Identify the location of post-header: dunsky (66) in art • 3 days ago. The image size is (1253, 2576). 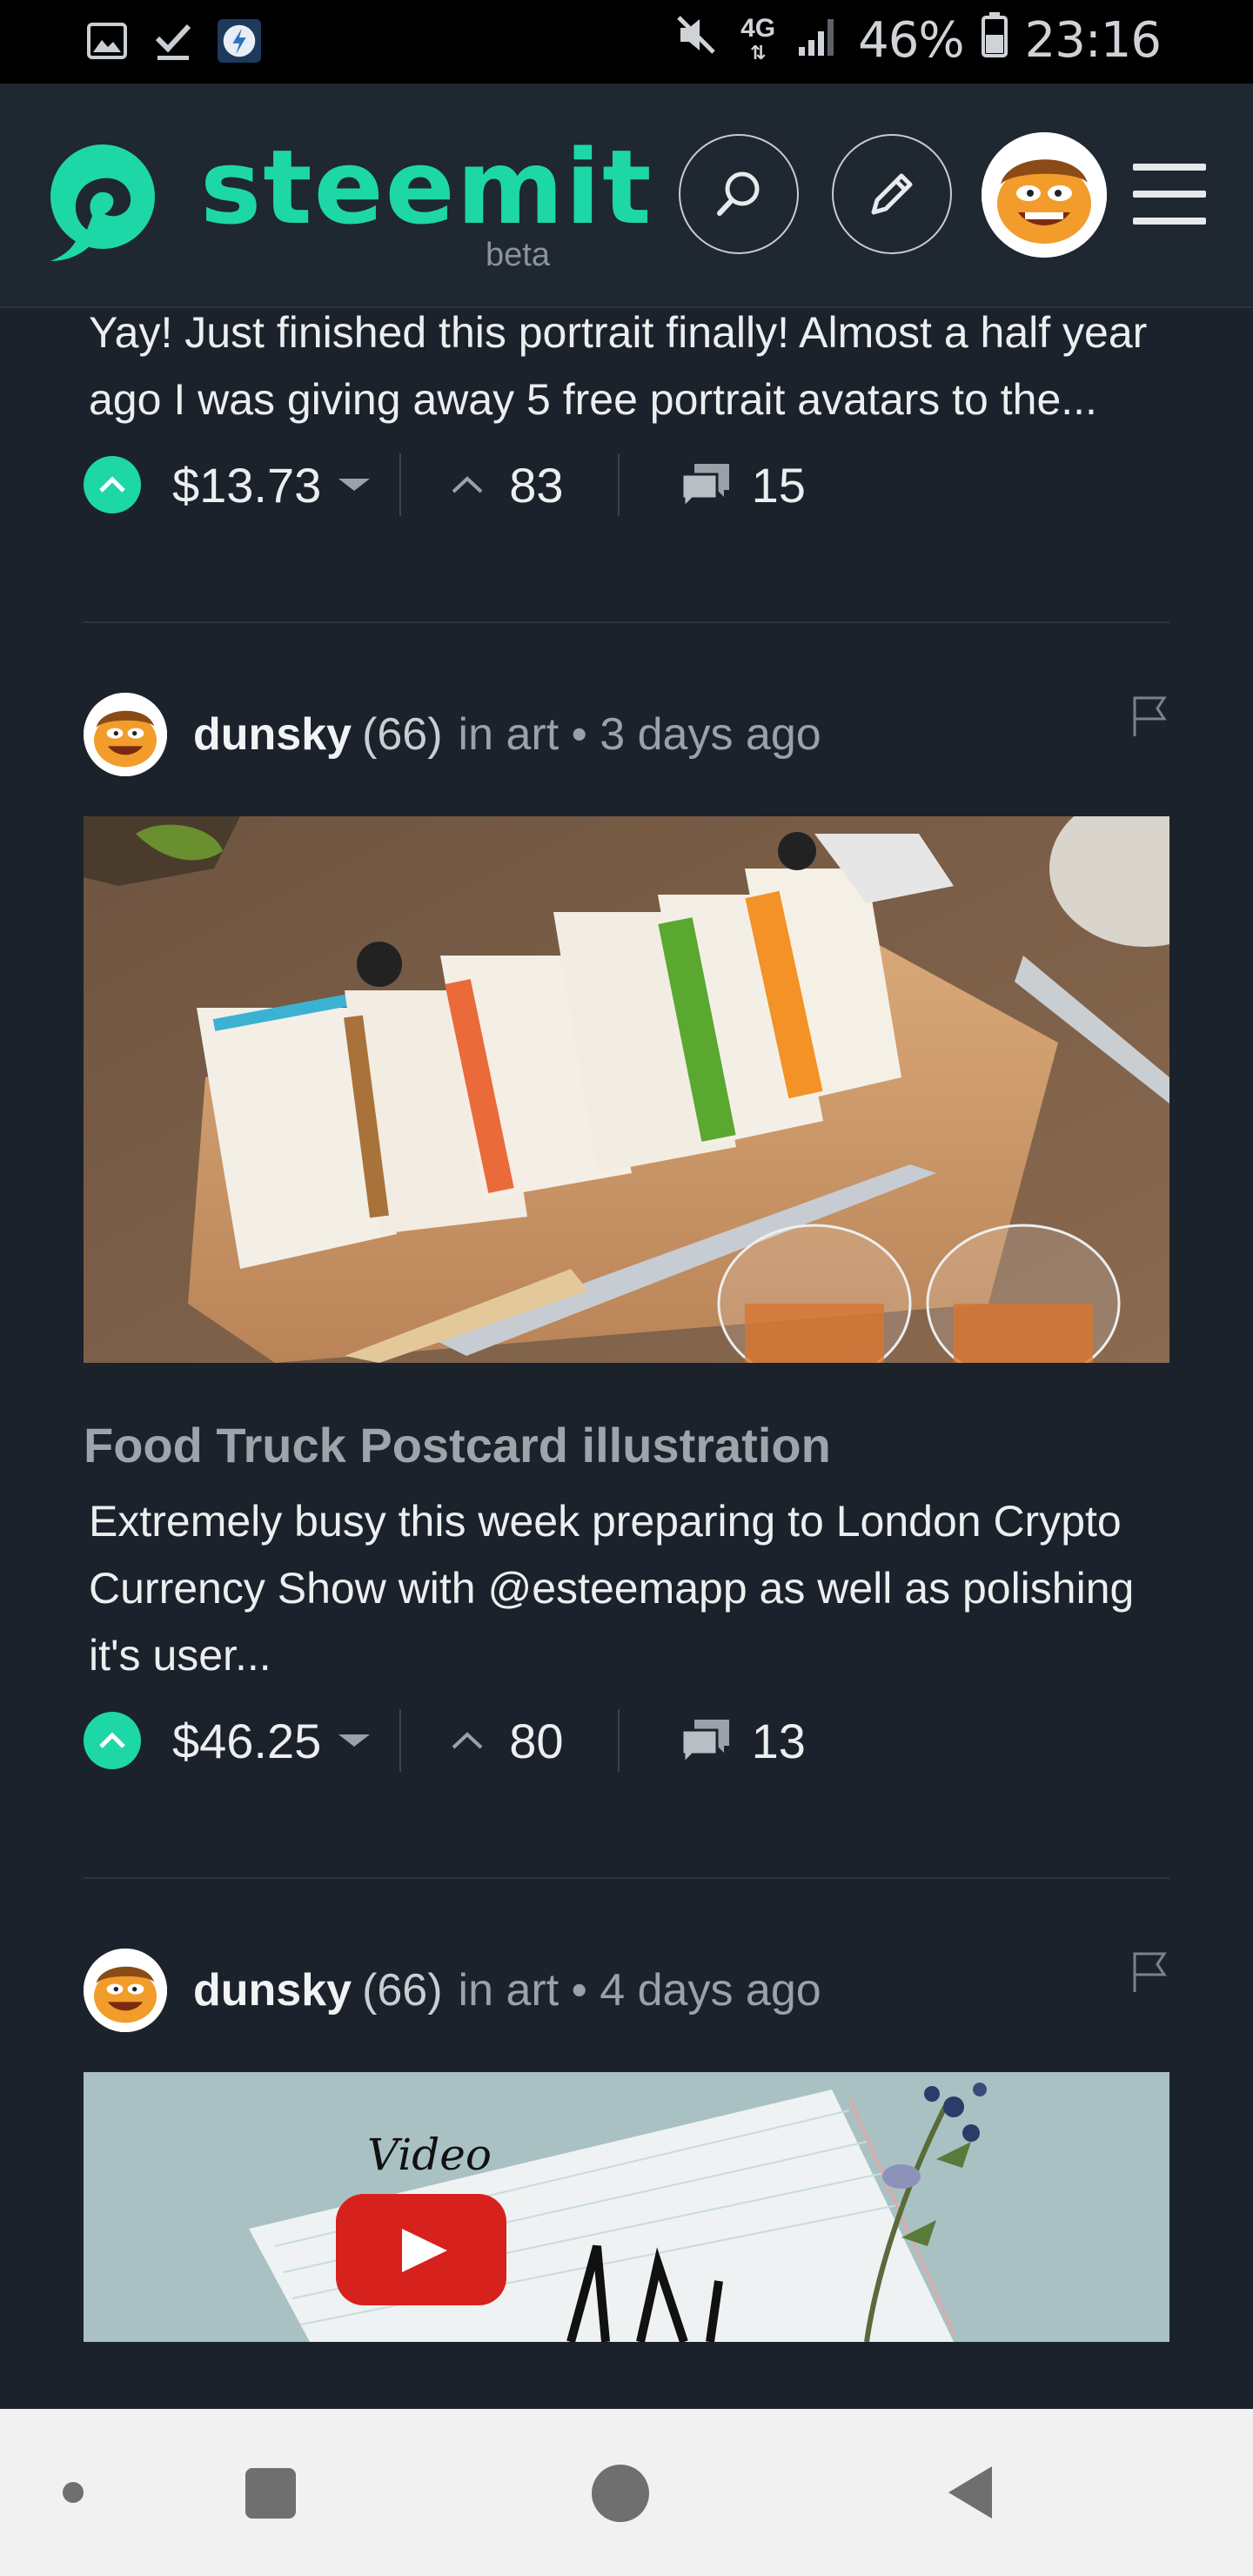
(626, 734).